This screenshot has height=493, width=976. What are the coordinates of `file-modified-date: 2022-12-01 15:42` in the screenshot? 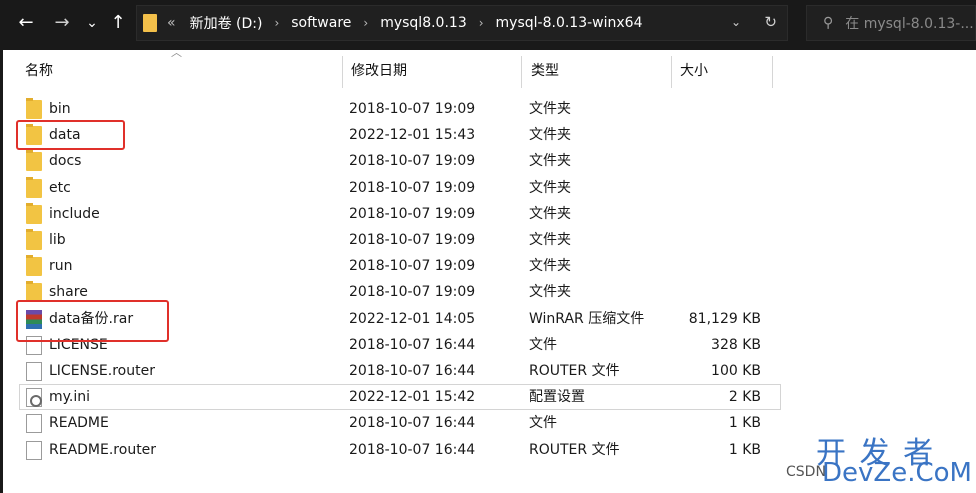 It's located at (412, 397).